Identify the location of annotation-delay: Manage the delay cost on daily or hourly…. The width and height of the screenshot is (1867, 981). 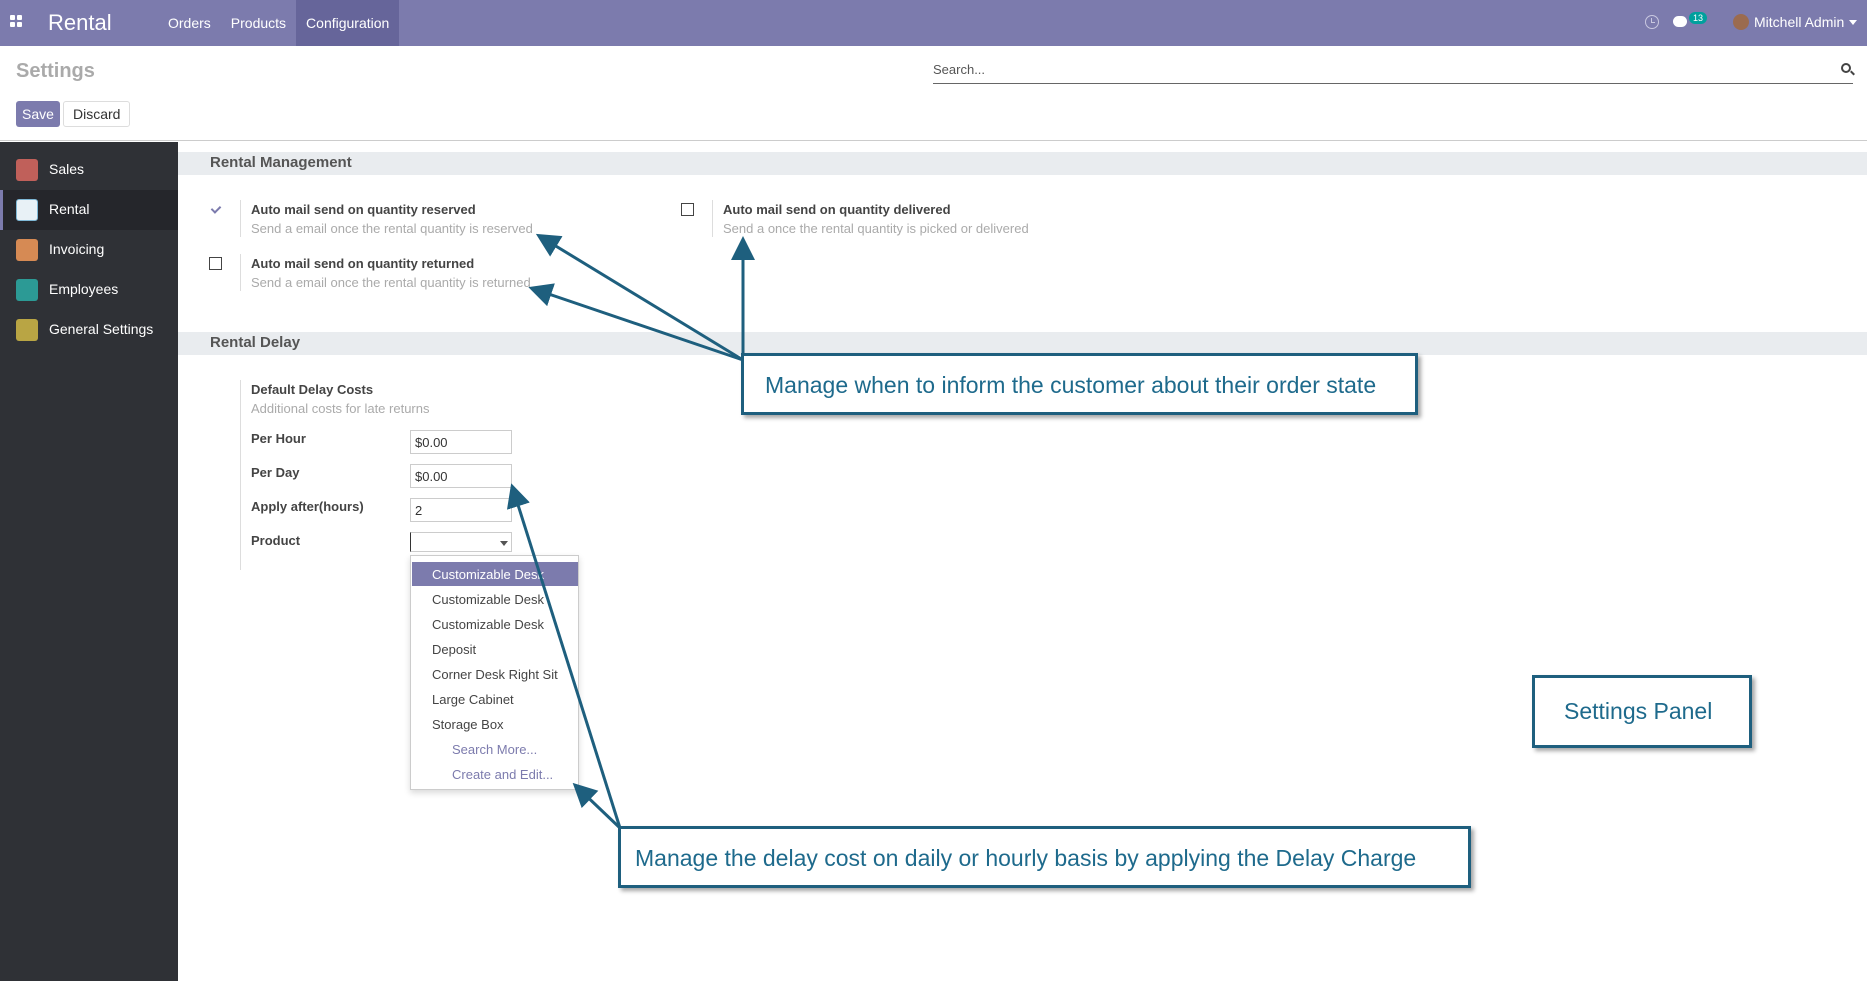
(1044, 857).